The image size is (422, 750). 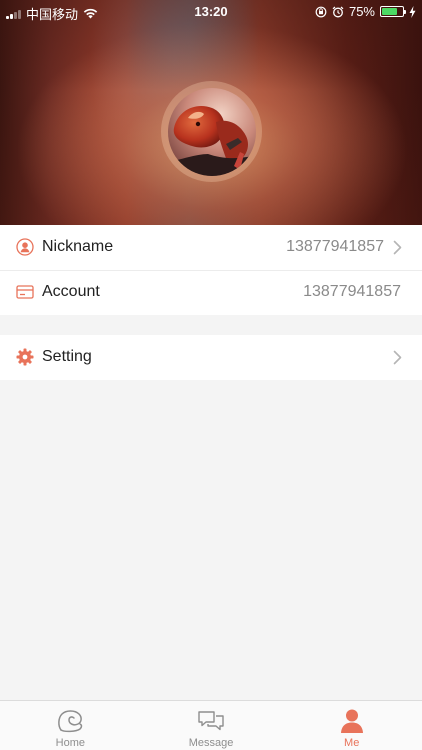 I want to click on tab-message-label: Message, so click(x=211, y=743).